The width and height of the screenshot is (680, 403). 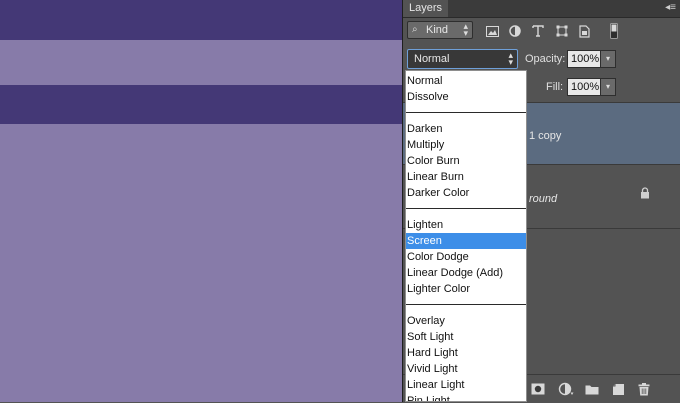 I want to click on smart-object-filter-icon, so click(x=584, y=31).